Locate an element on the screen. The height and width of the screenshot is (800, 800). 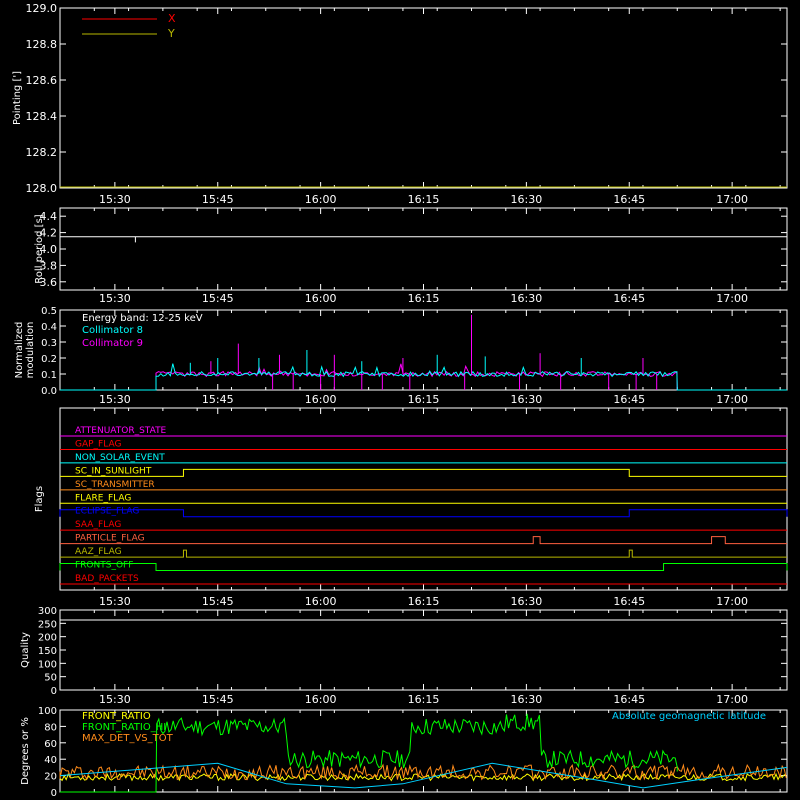
y-tick-label: 128.0 is located at coordinates (42, 188).